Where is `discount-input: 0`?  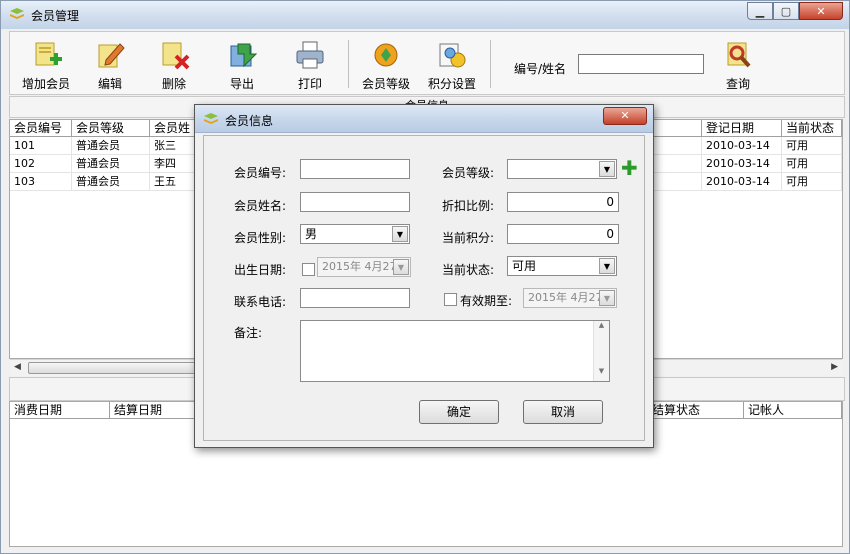
discount-input: 0 is located at coordinates (563, 202).